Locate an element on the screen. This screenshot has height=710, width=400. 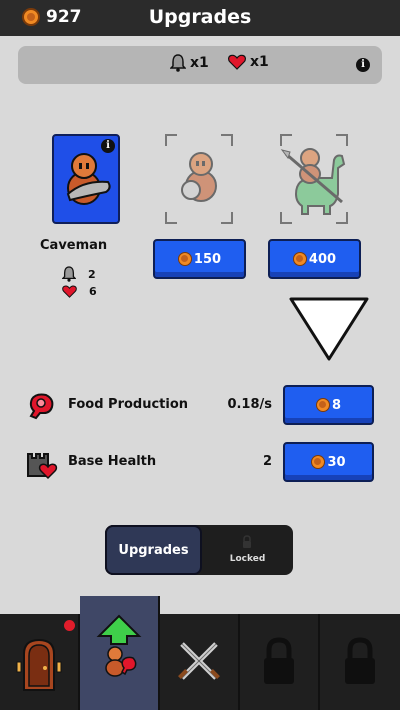
upgrade-row-base-health: Base Health 2 is located at coordinates (156, 464).